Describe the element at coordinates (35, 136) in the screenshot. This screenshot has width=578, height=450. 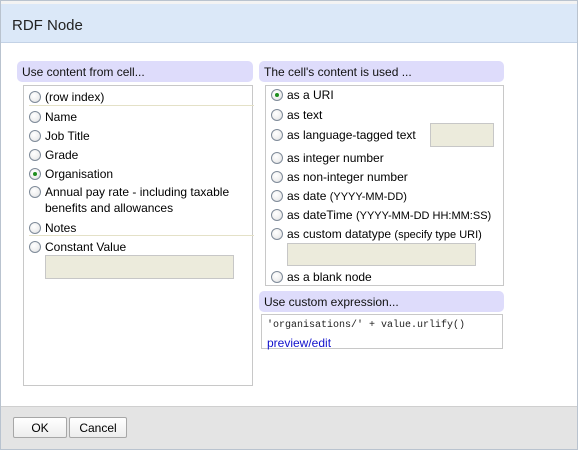
I see `job-title-radio` at that location.